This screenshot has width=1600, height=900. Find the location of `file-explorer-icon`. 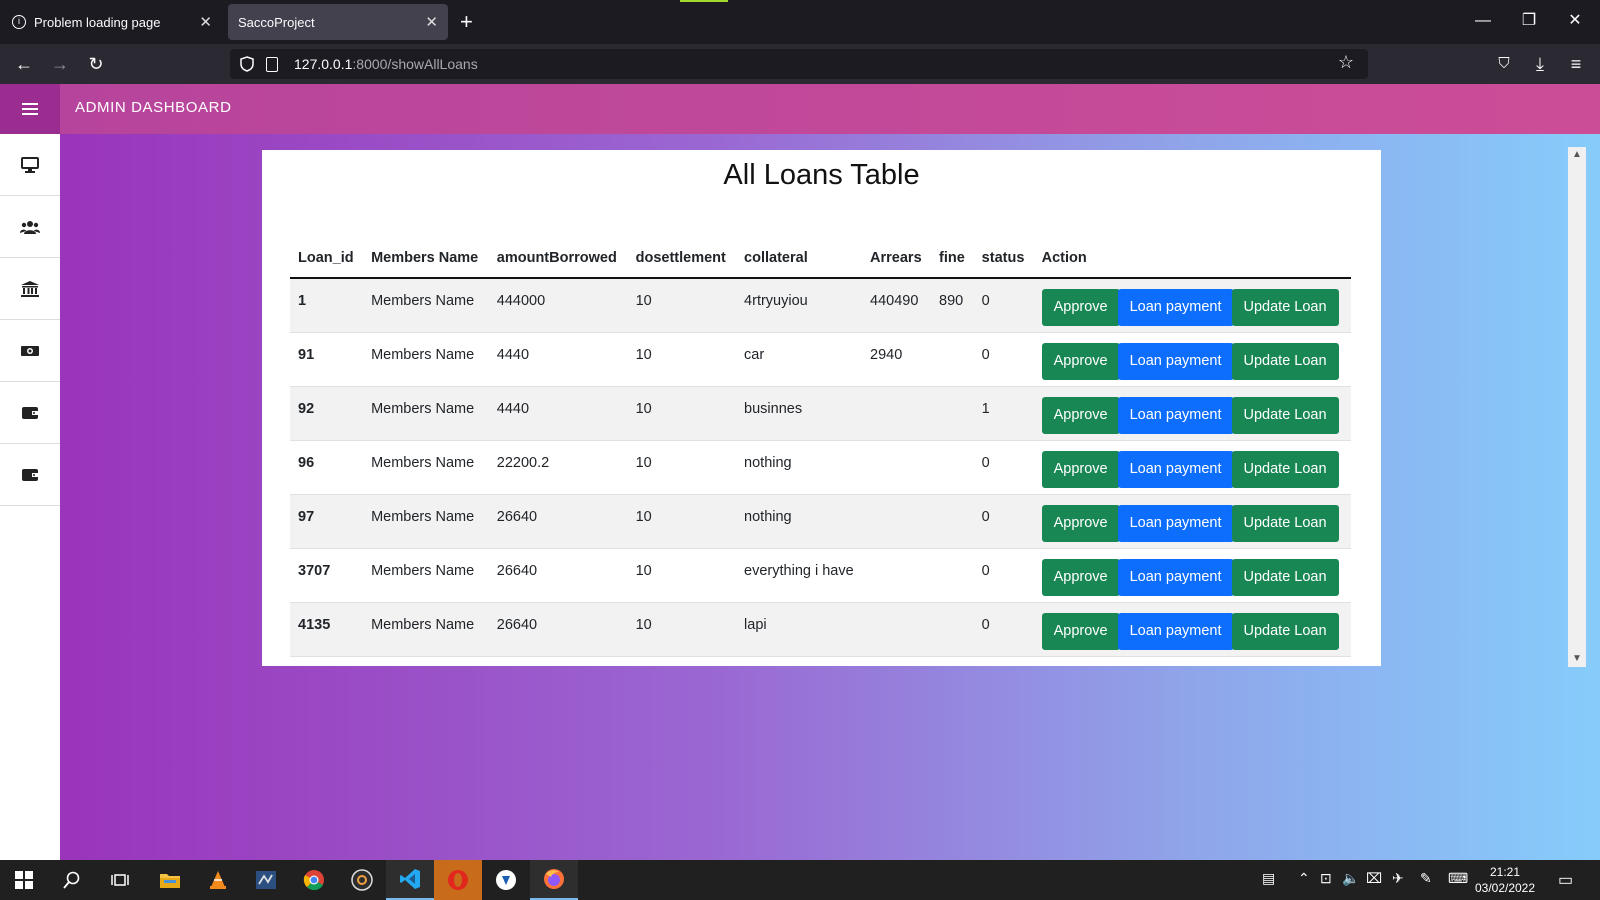

file-explorer-icon is located at coordinates (170, 880).